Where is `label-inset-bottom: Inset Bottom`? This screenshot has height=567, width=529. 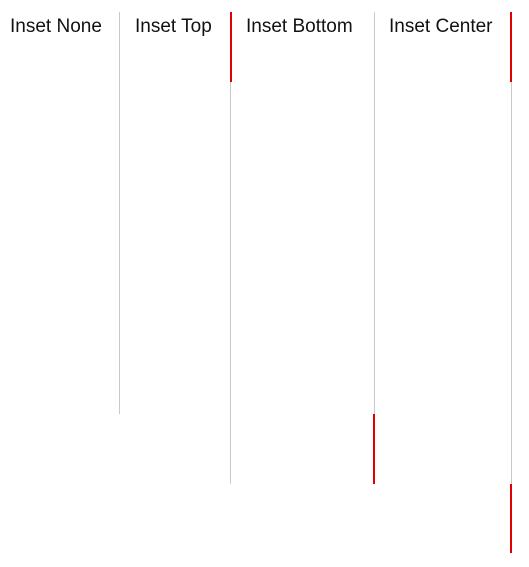
label-inset-bottom: Inset Bottom is located at coordinates (299, 26).